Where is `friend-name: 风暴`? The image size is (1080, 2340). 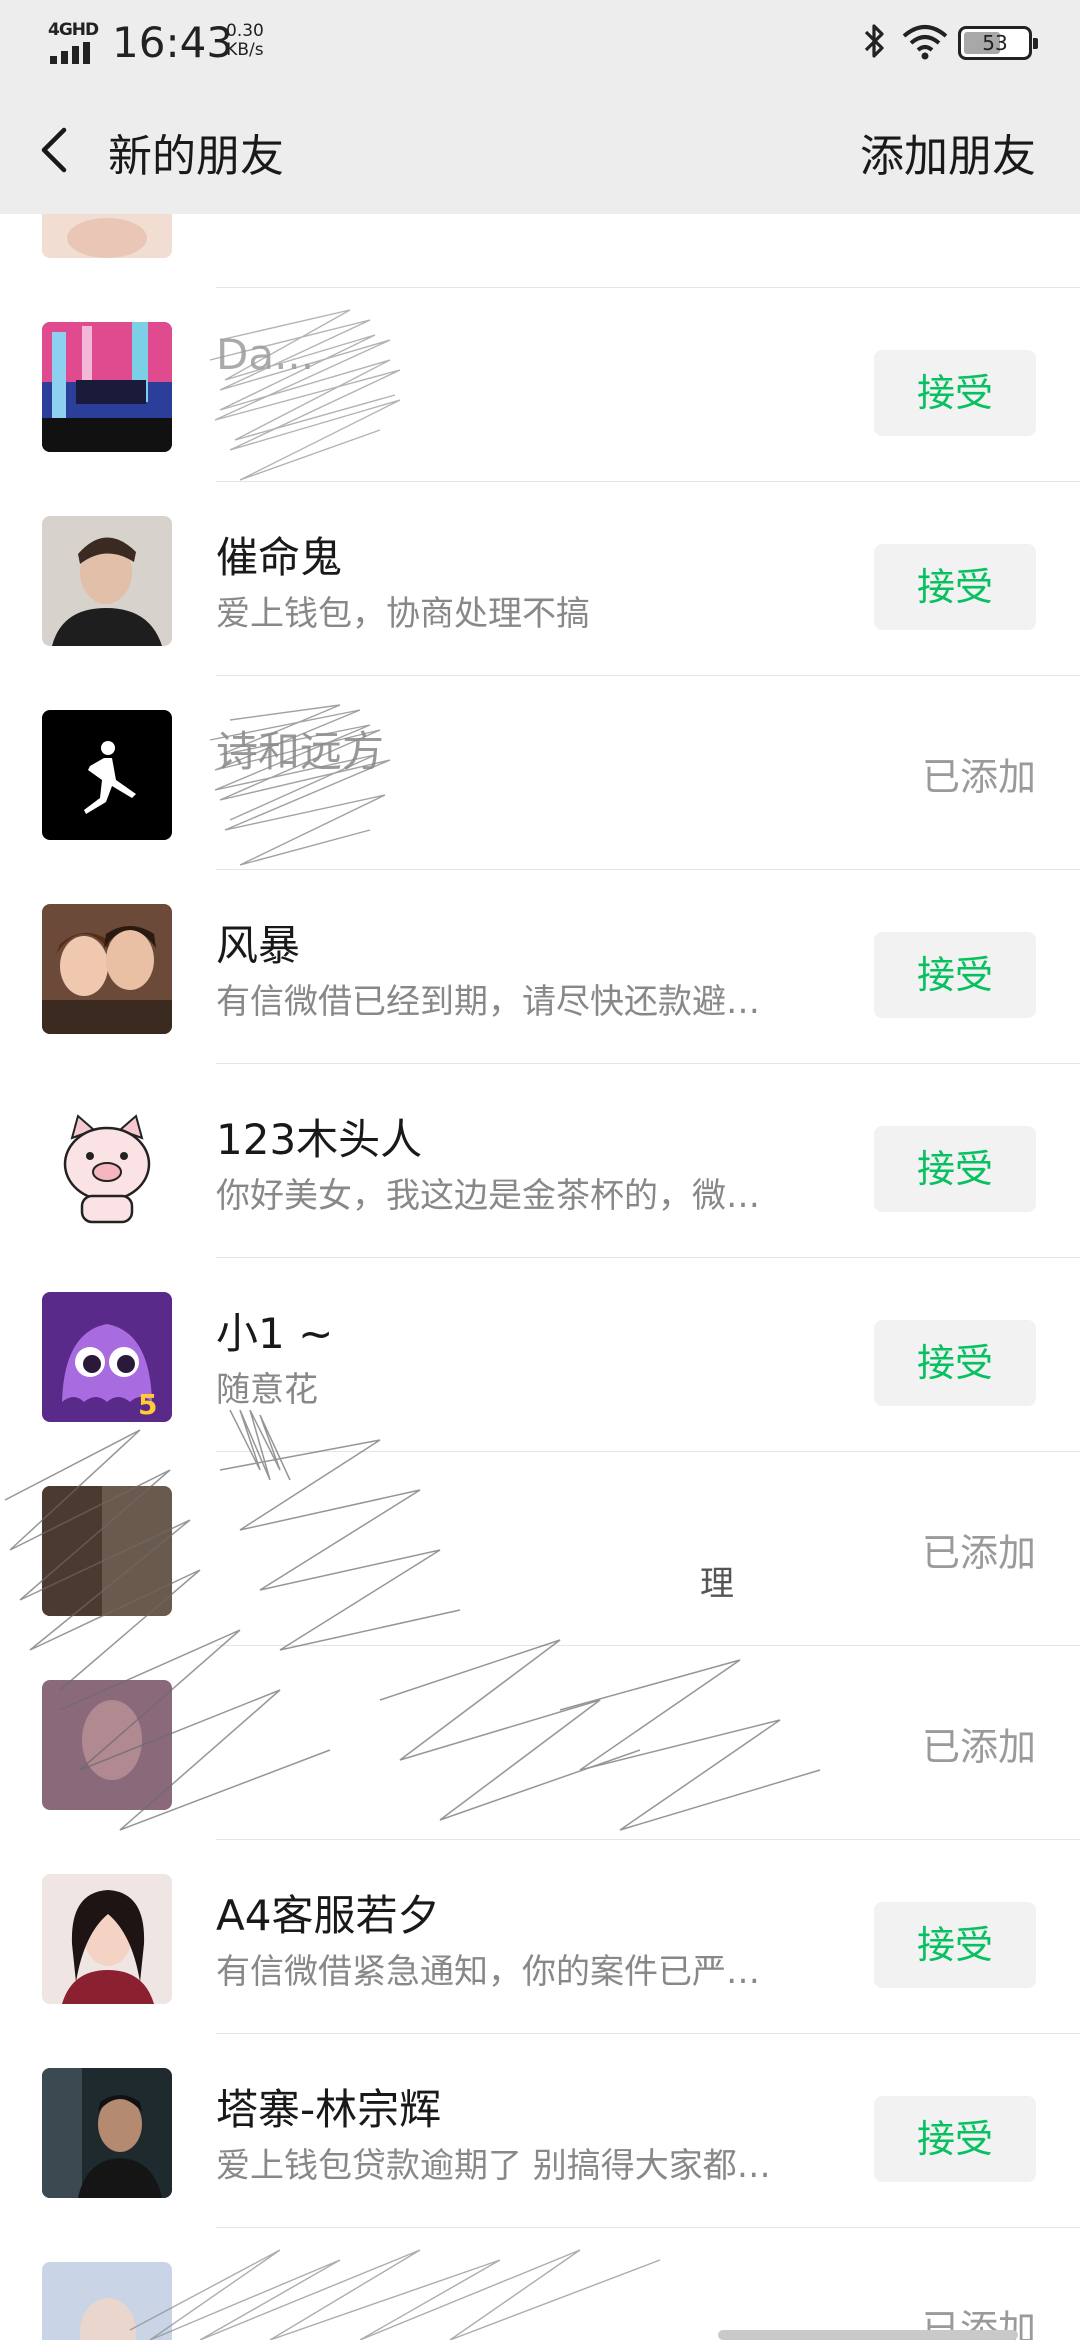 friend-name: 风暴 is located at coordinates (258, 945).